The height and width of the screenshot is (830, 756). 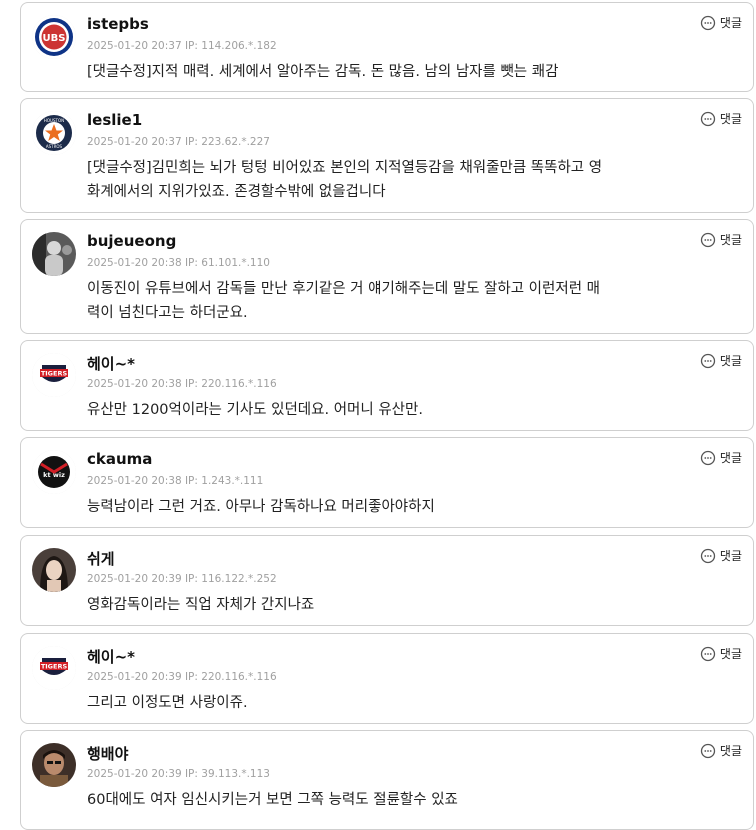 I want to click on comment-author: istepbs, so click(x=118, y=24).